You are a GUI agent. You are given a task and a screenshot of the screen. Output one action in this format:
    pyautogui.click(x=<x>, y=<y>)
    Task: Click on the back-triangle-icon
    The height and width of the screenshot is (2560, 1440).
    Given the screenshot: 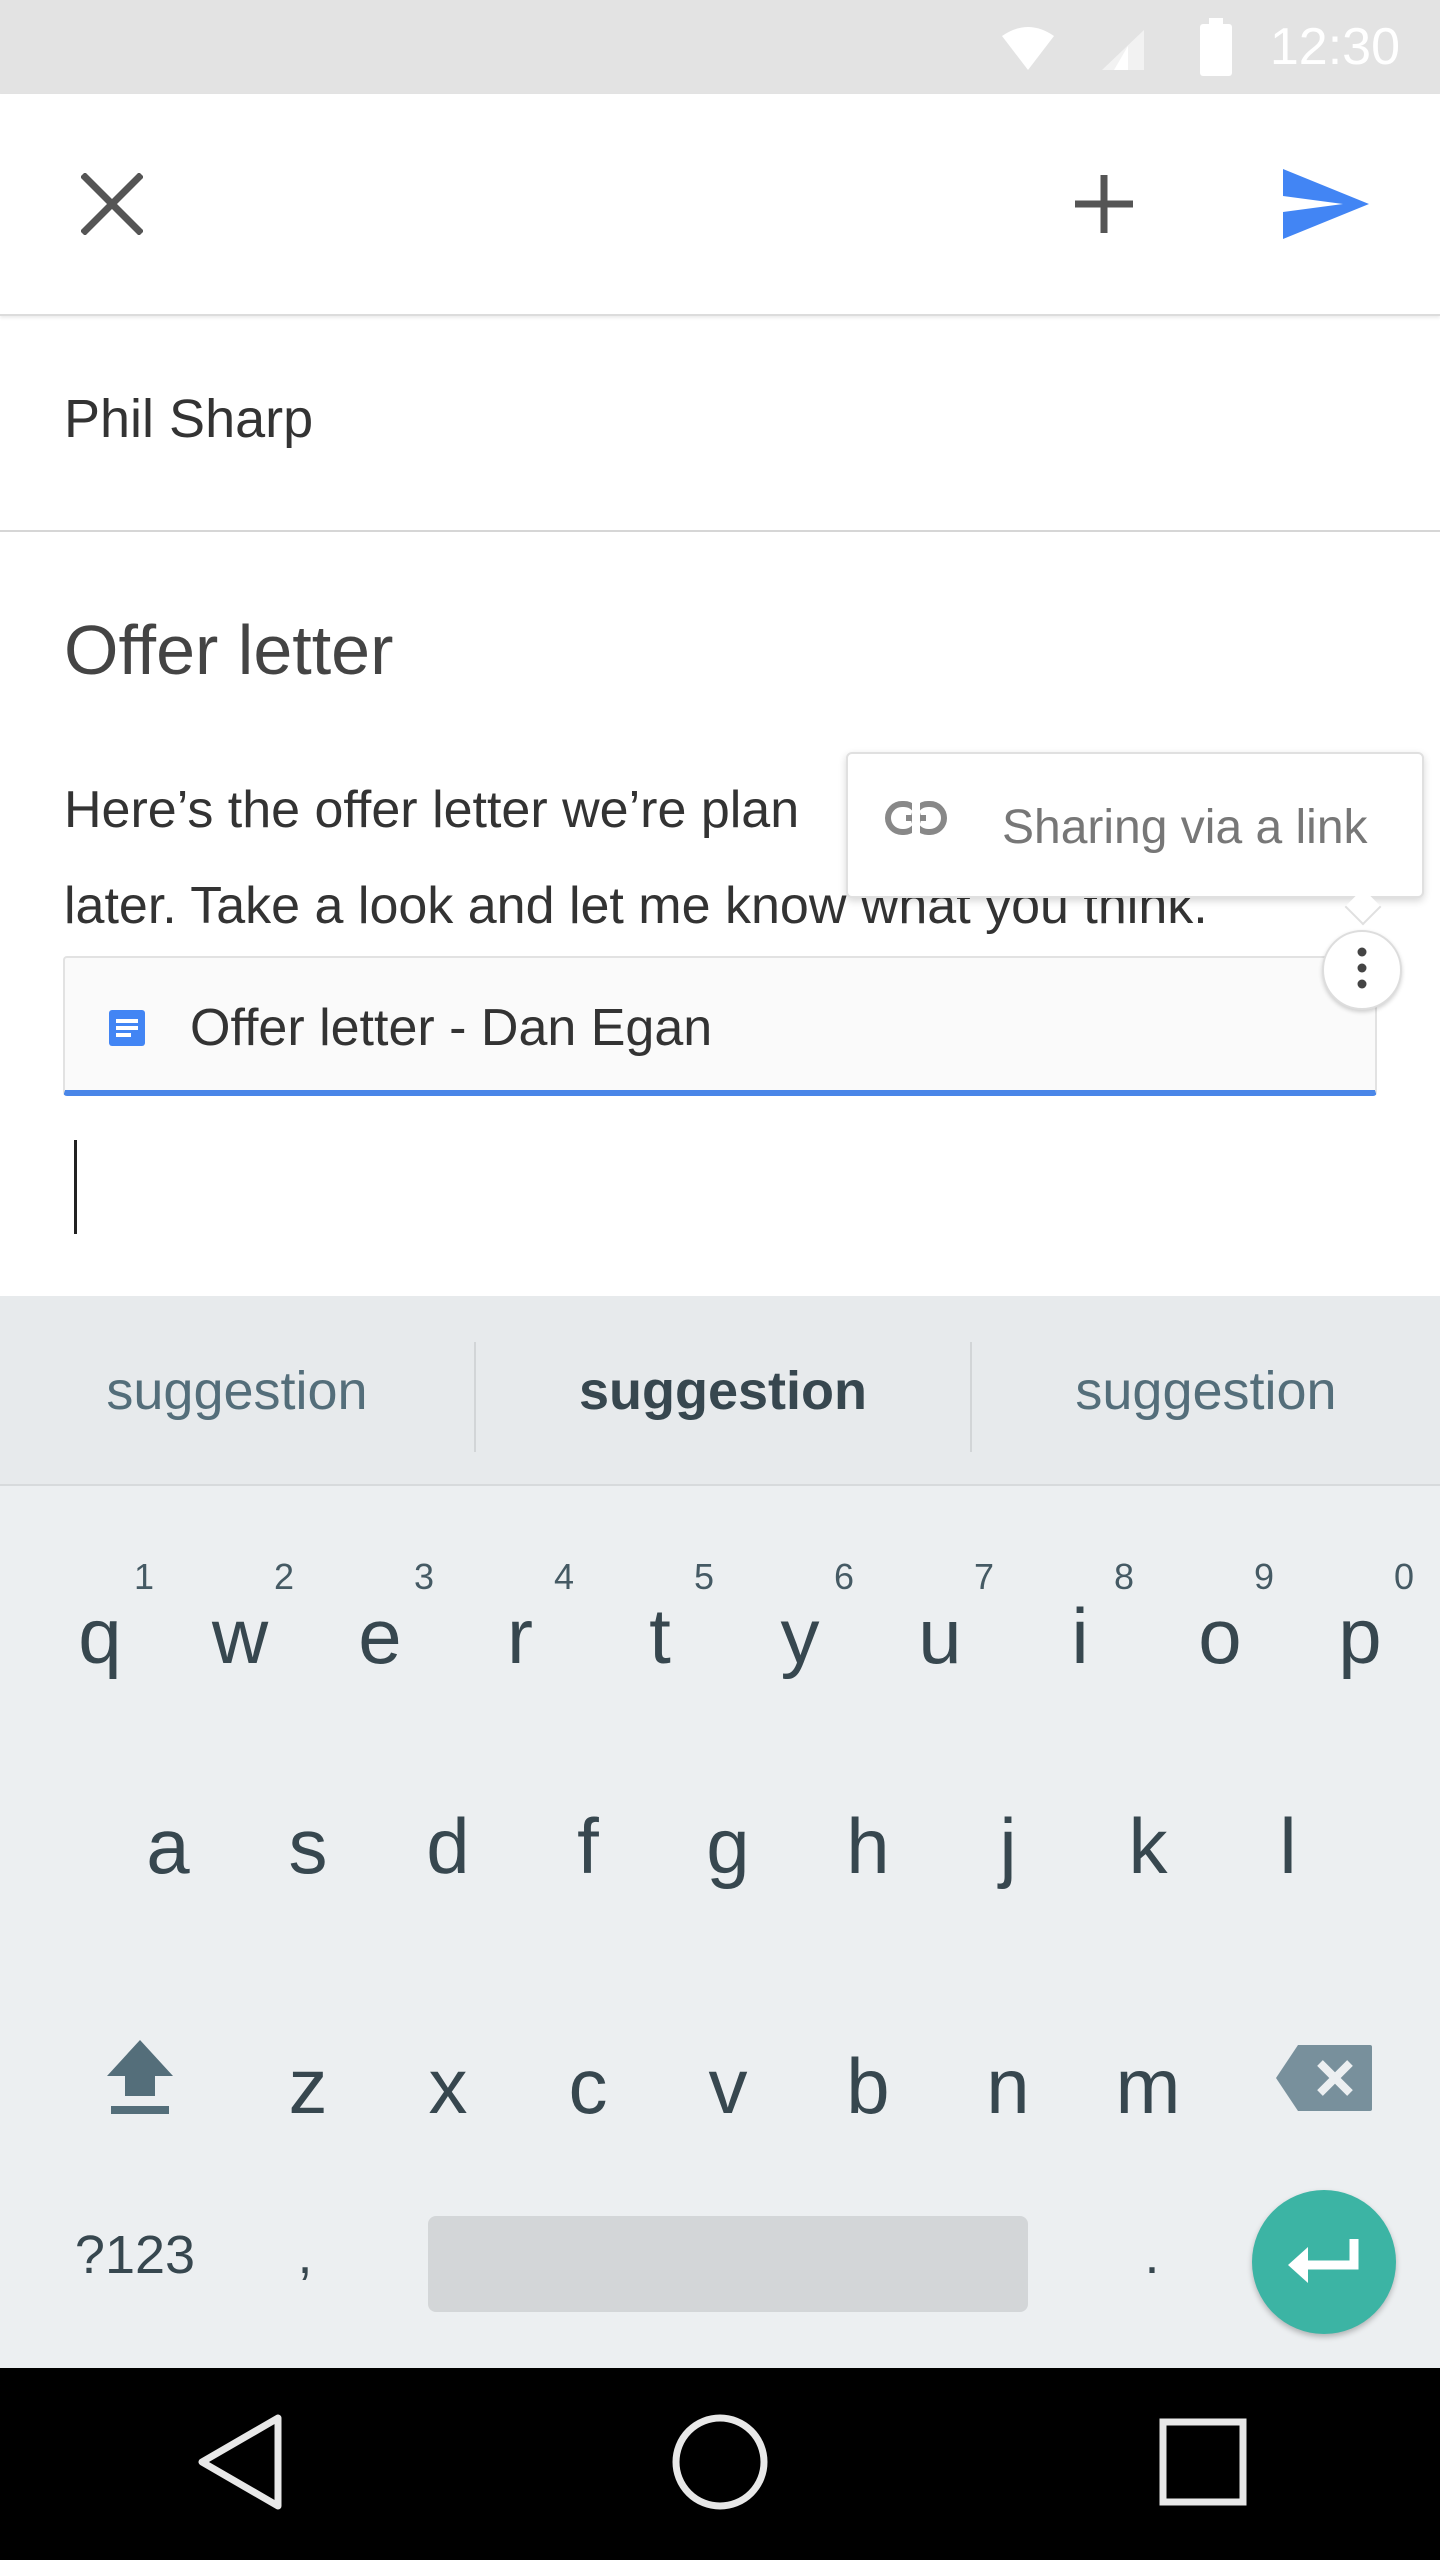 What is the action you would take?
    pyautogui.click(x=239, y=2464)
    